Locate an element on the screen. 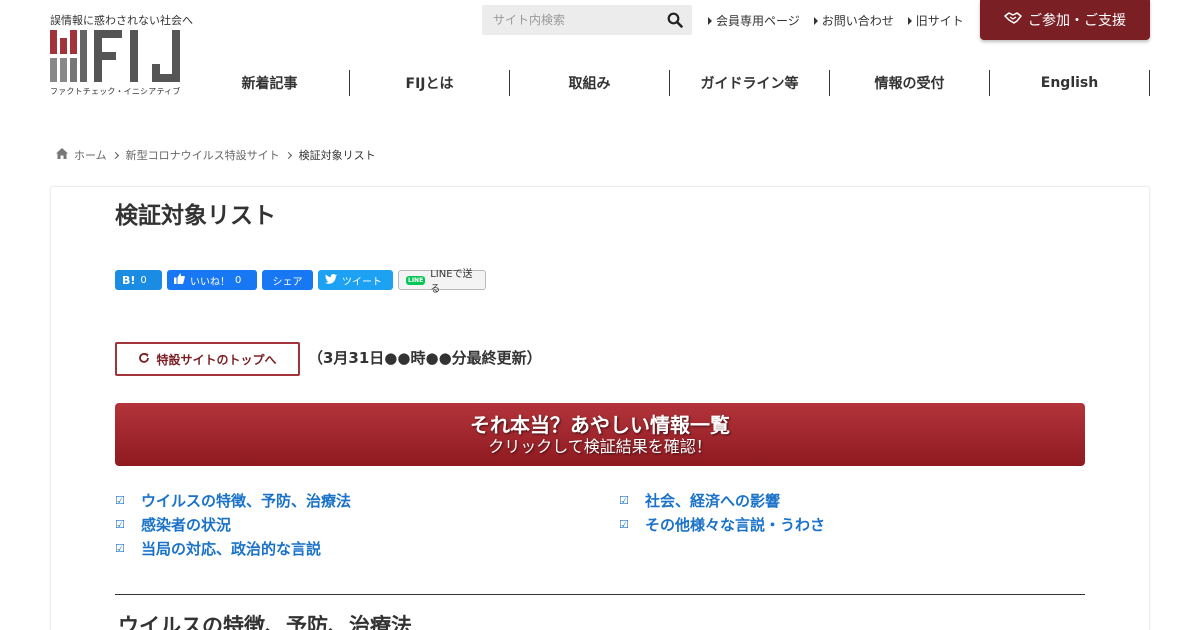 Image resolution: width=1200 pixels, height=630 pixels. breadcrumb: ホーム 新型コロナウイルス特設サイト 検証対象リスト is located at coordinates (216, 155).